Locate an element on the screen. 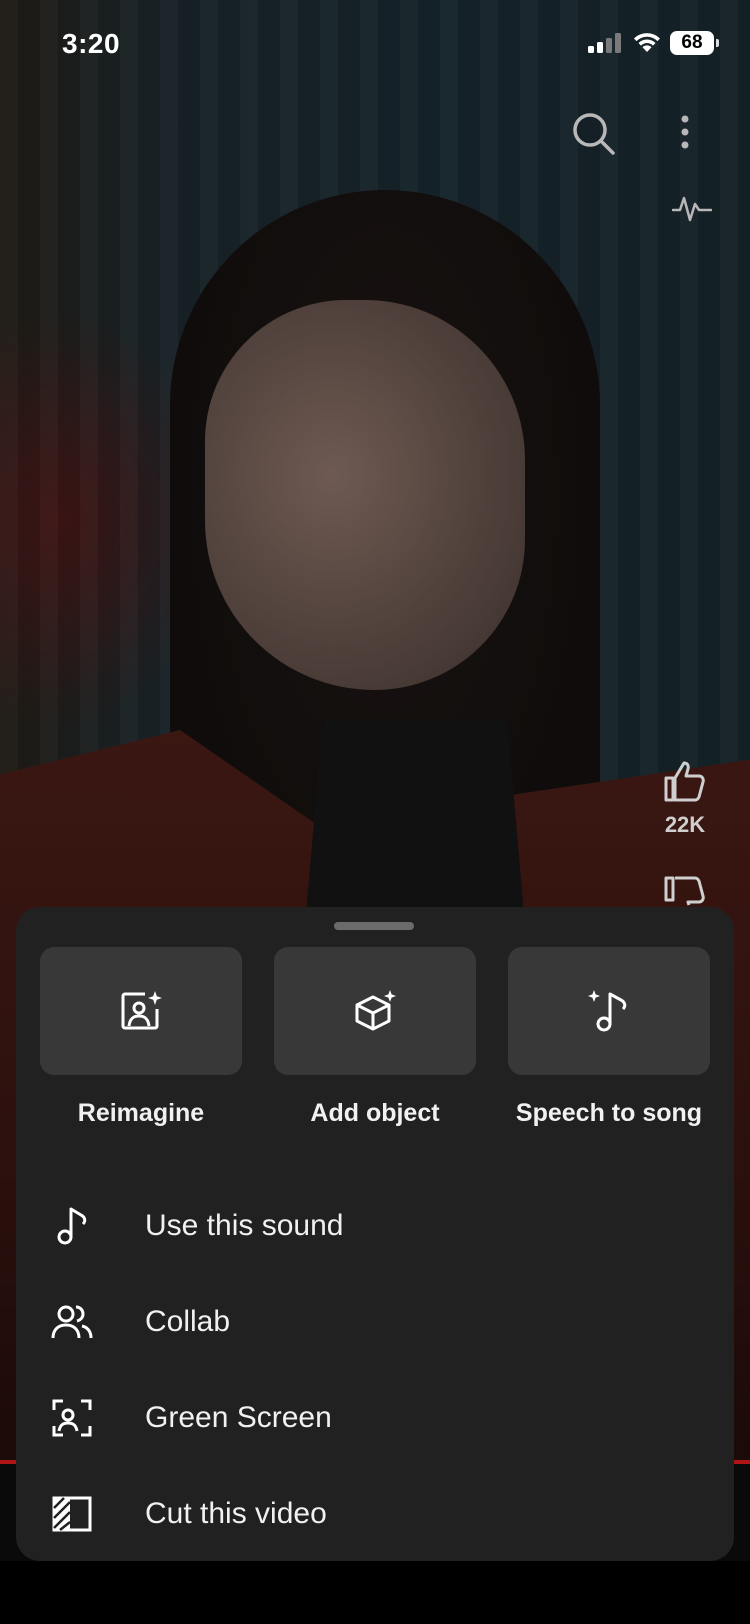 This screenshot has height=1624, width=750. like-count: 22K is located at coordinates (685, 824).